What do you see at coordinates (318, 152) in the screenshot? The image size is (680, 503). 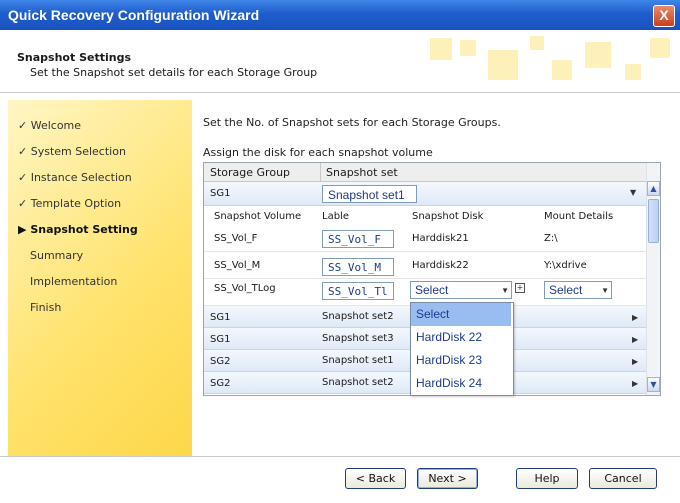 I see `assign-label: Assign the disk for each snapshot volume` at bounding box center [318, 152].